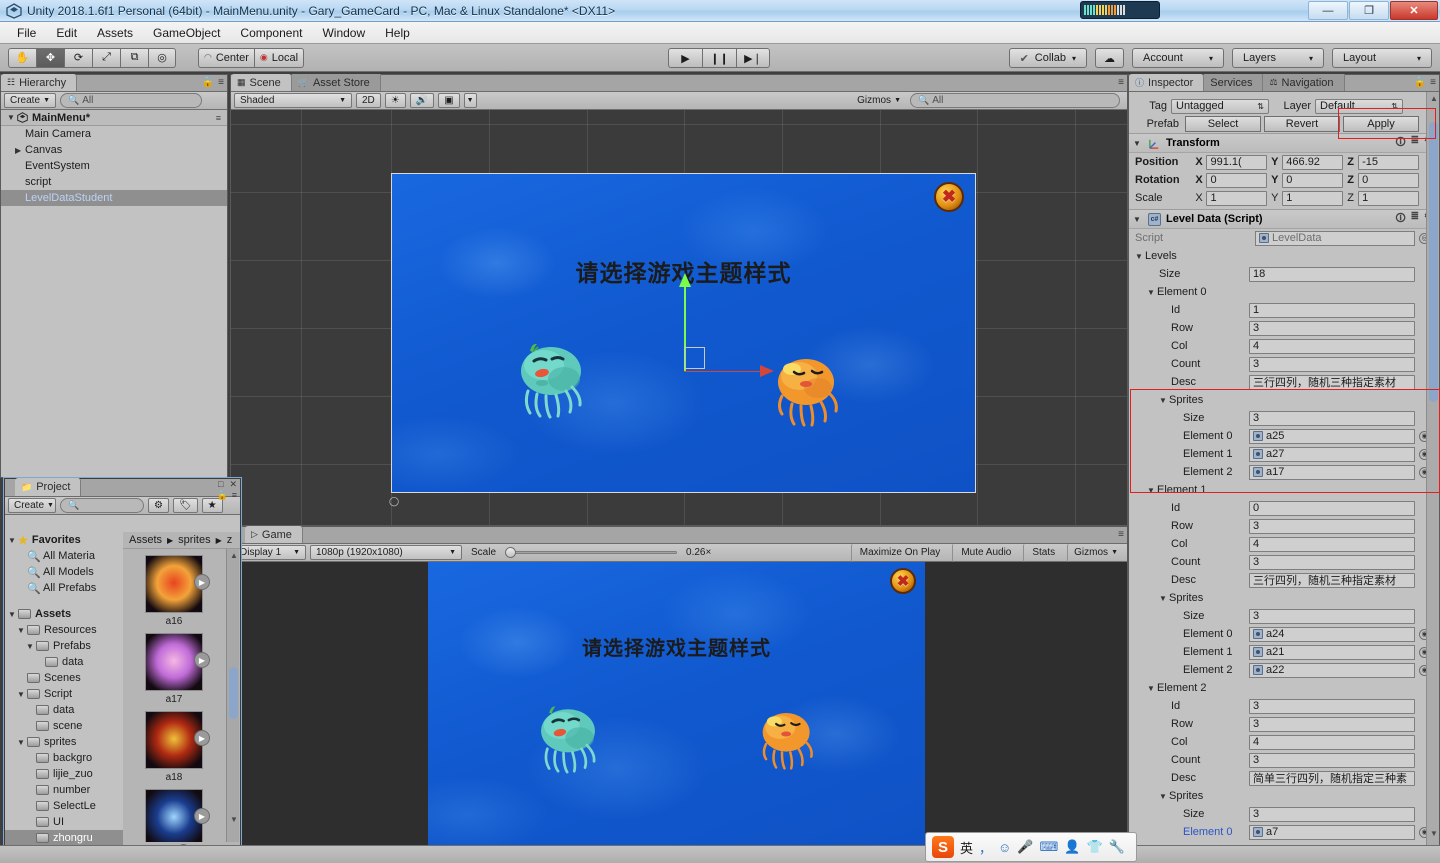  Describe the element at coordinates (1381, 124) in the screenshot. I see `prefab-apply-button: Apply` at that location.